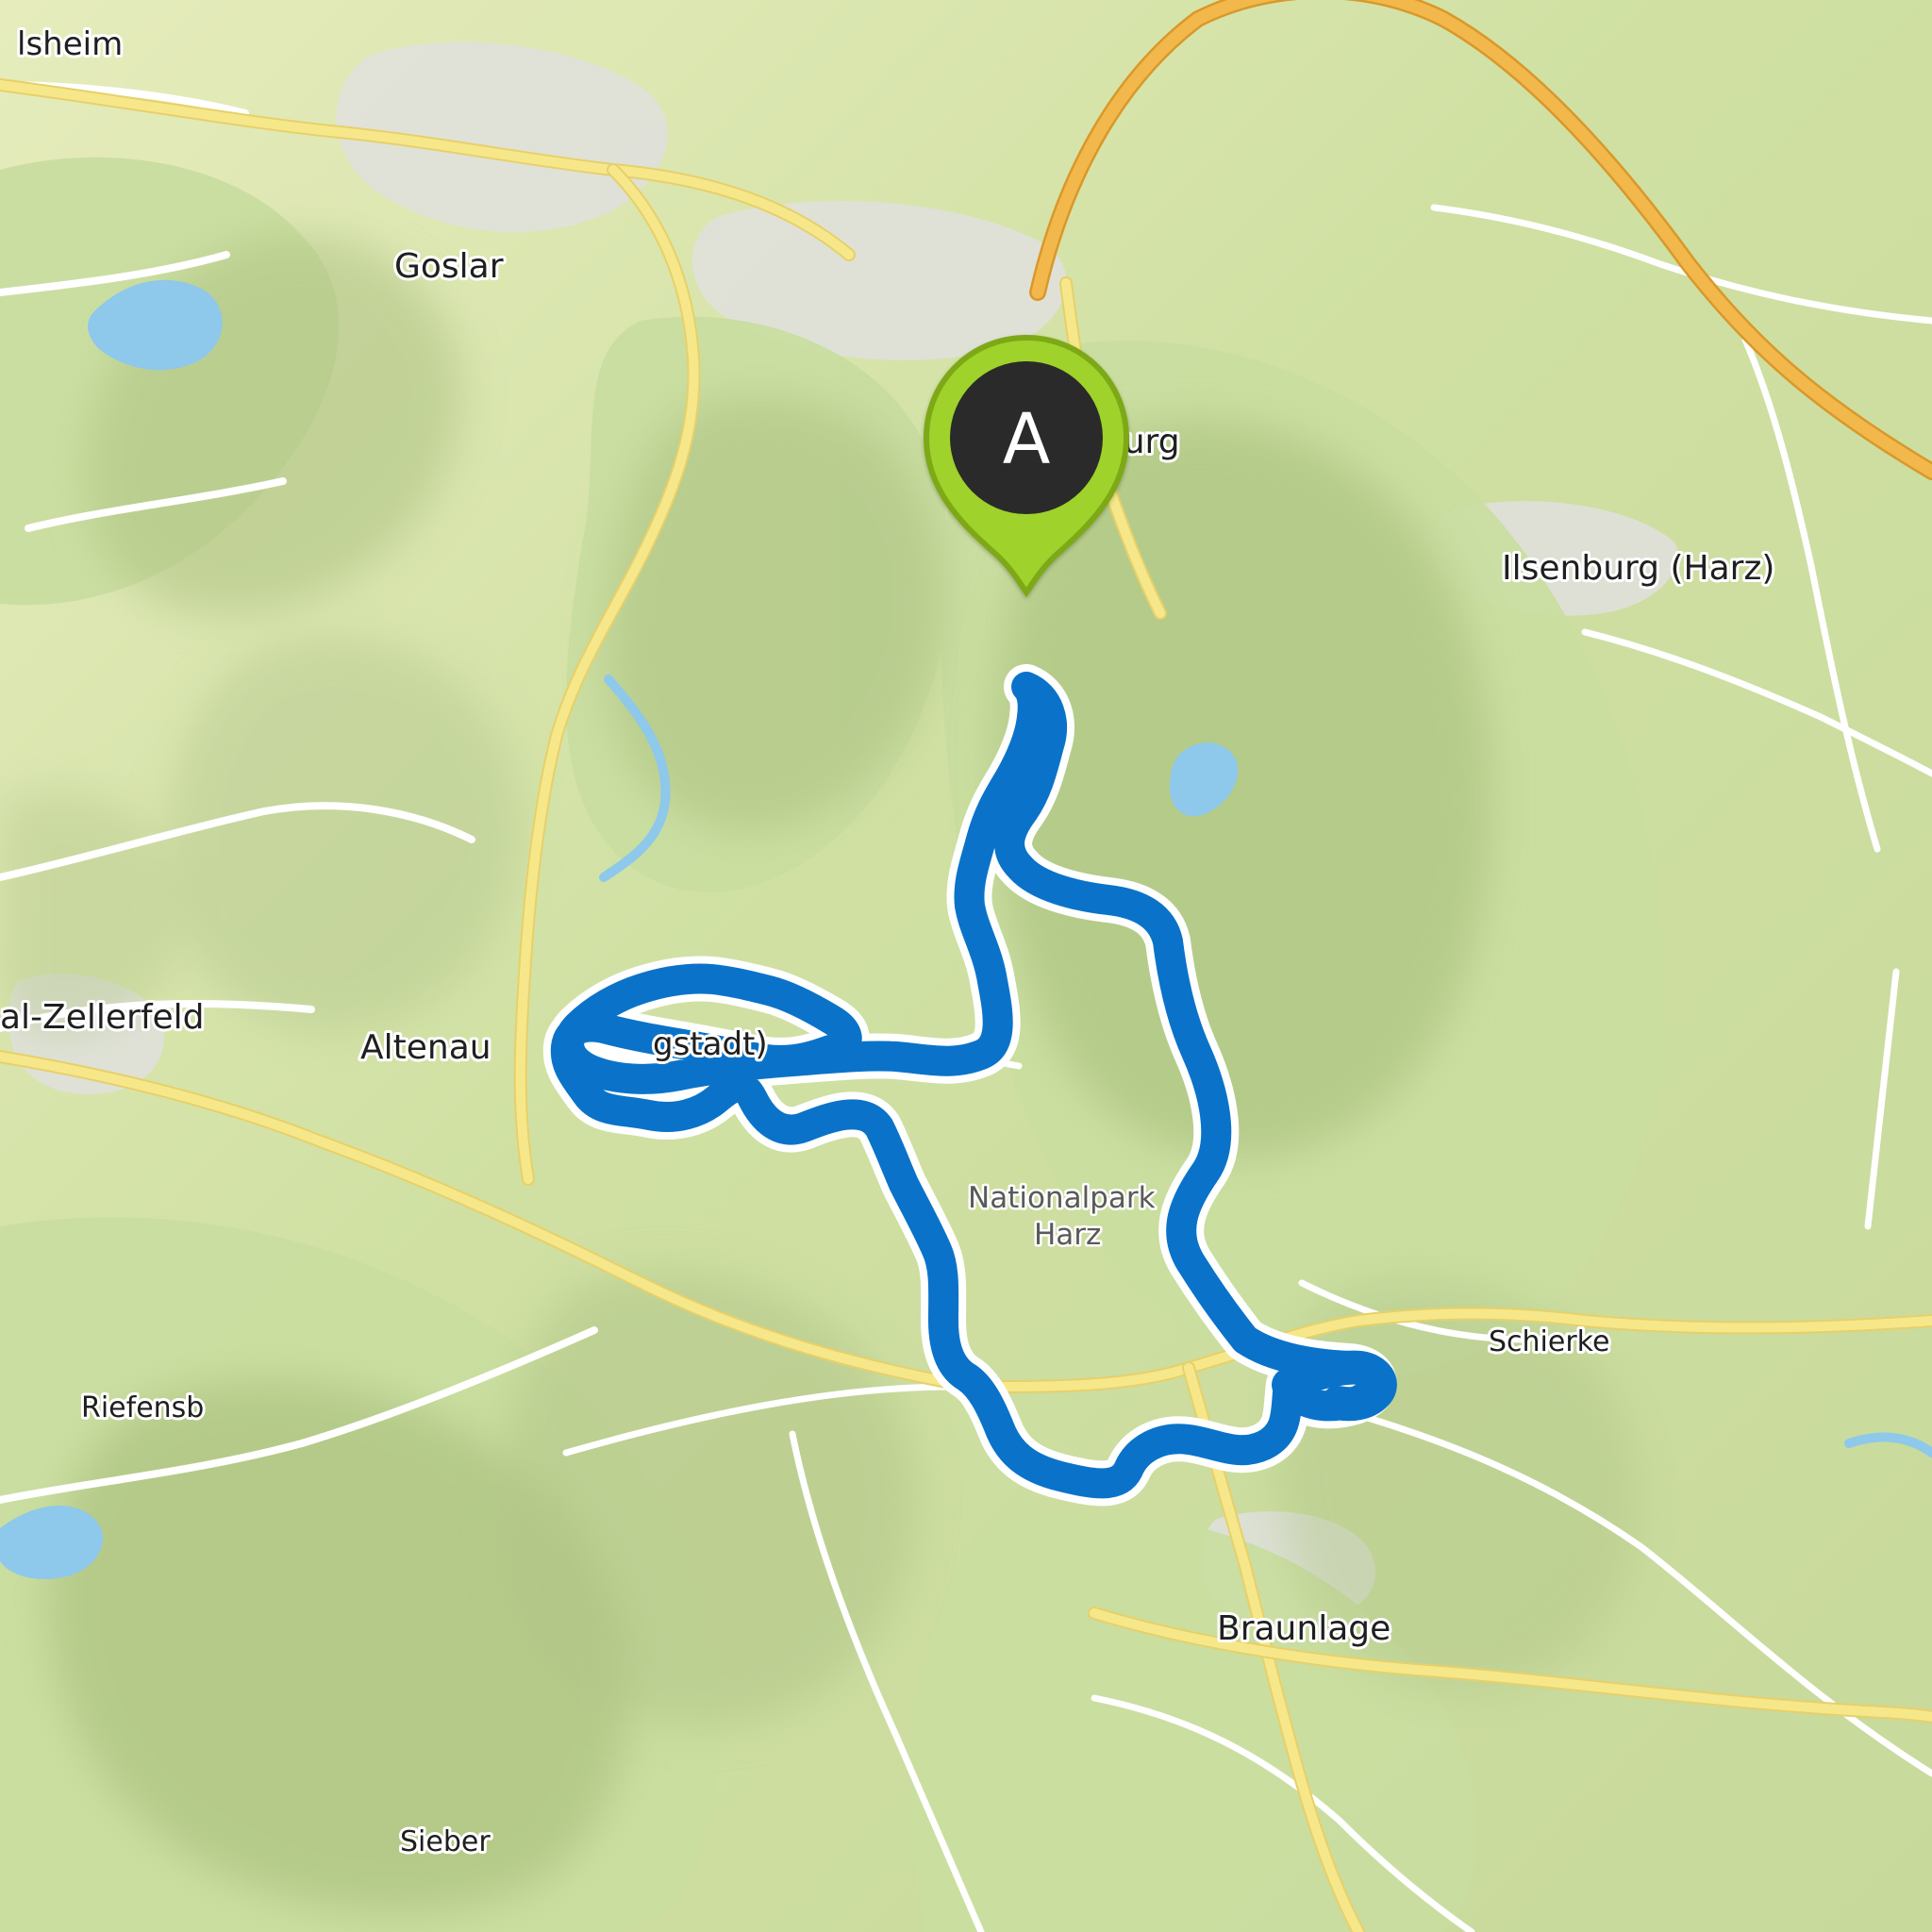 The image size is (1932, 1932). Describe the element at coordinates (70, 44) in the screenshot. I see `place-label-hildesheim-partial: lsheim` at that location.